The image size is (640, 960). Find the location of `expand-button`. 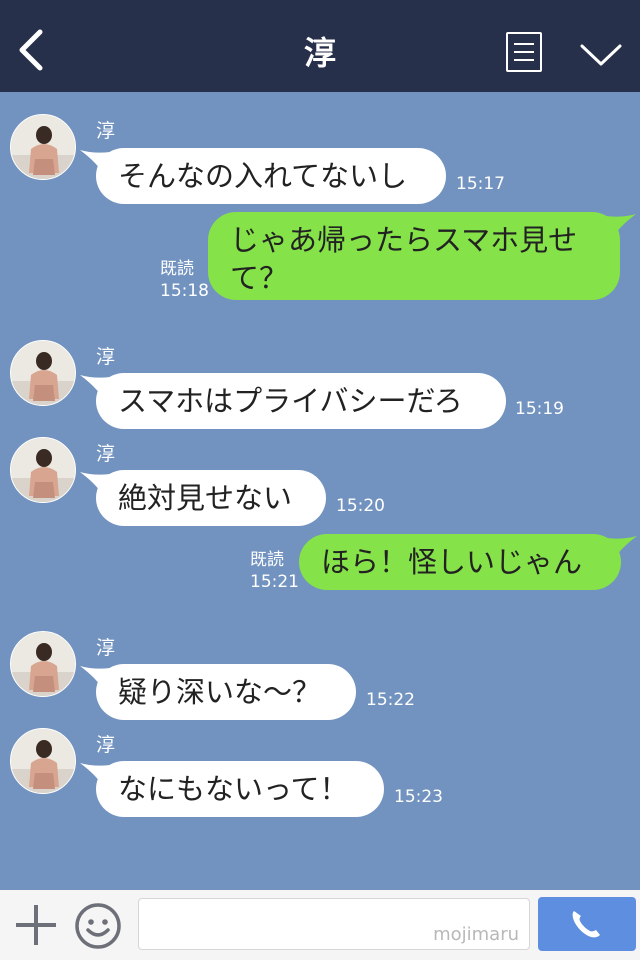

expand-button is located at coordinates (601, 54).